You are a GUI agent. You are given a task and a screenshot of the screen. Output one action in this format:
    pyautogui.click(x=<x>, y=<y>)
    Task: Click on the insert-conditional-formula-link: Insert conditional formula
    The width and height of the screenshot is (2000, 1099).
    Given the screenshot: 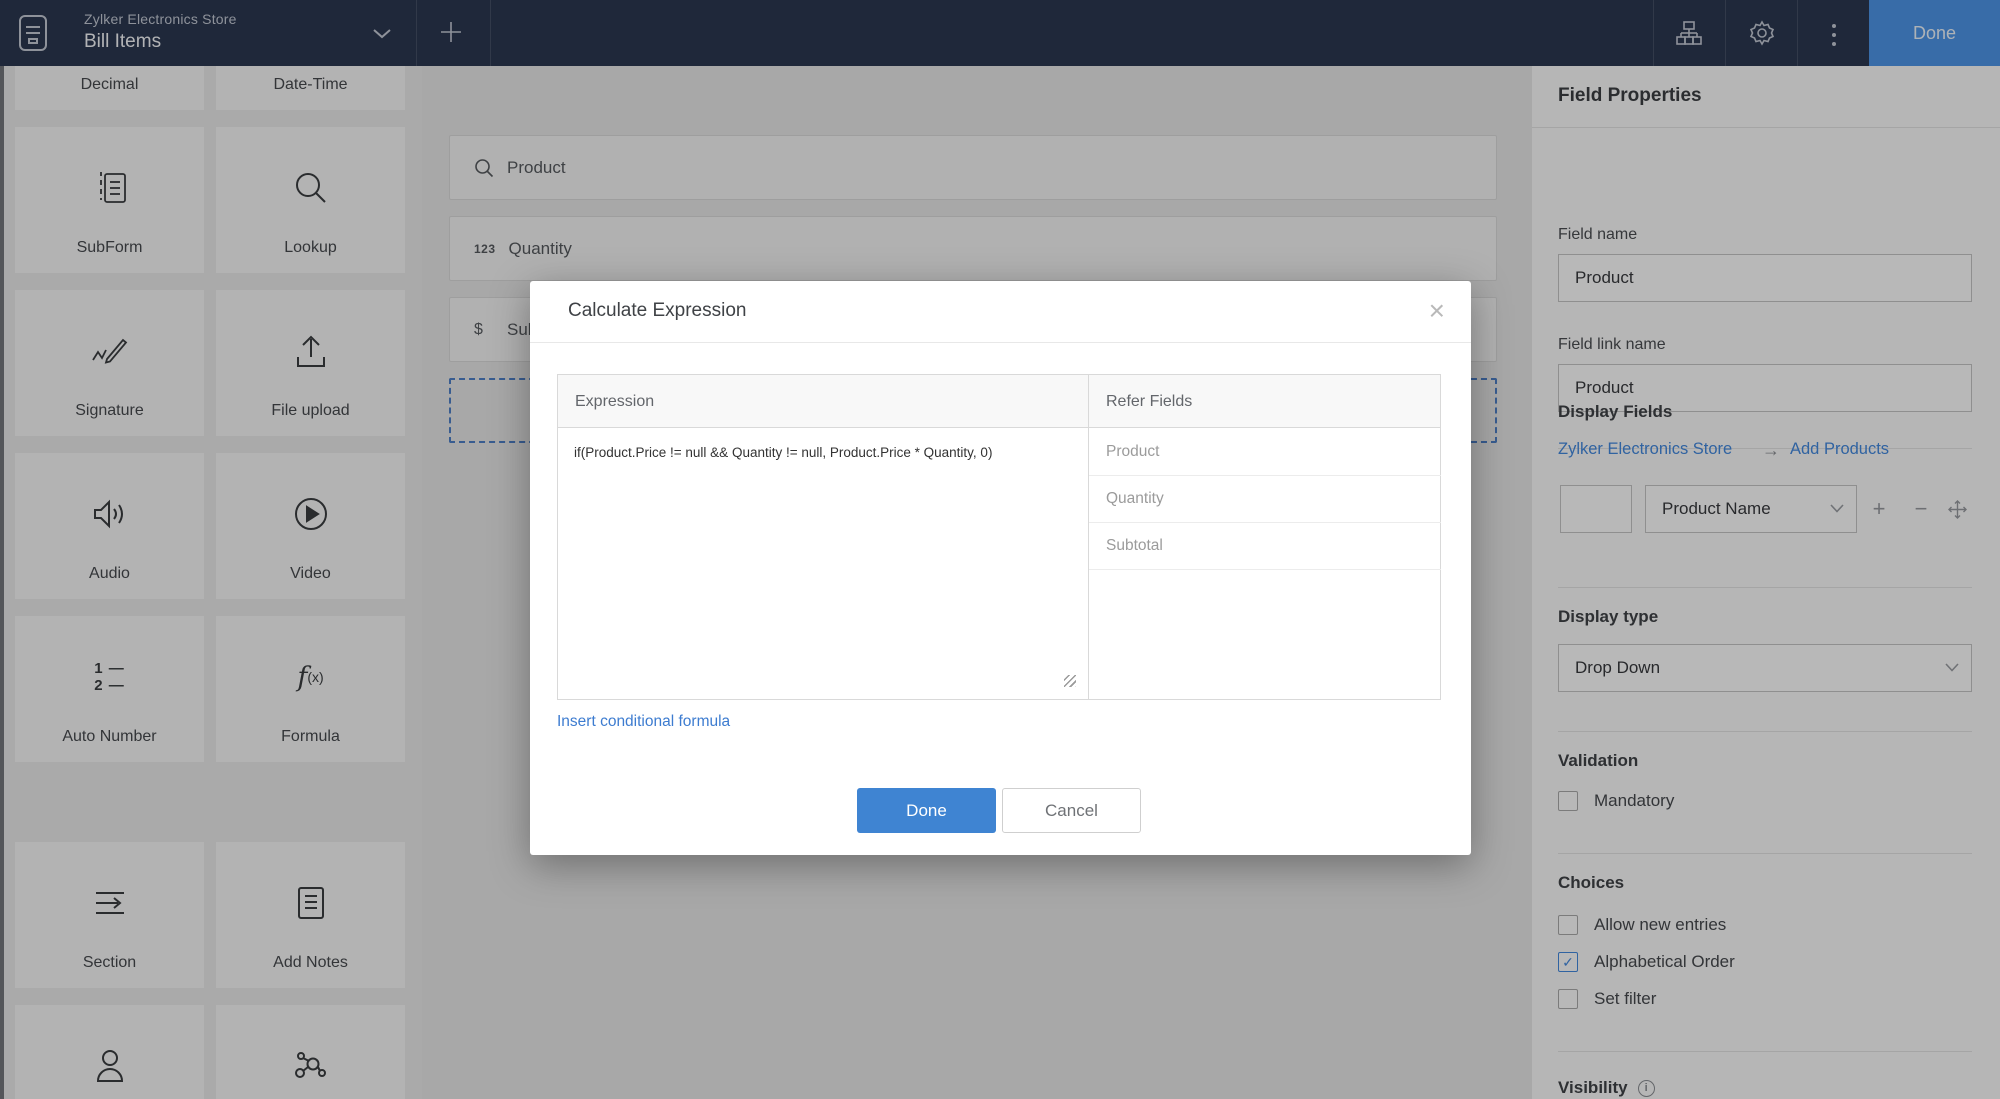 What is the action you would take?
    pyautogui.click(x=643, y=722)
    